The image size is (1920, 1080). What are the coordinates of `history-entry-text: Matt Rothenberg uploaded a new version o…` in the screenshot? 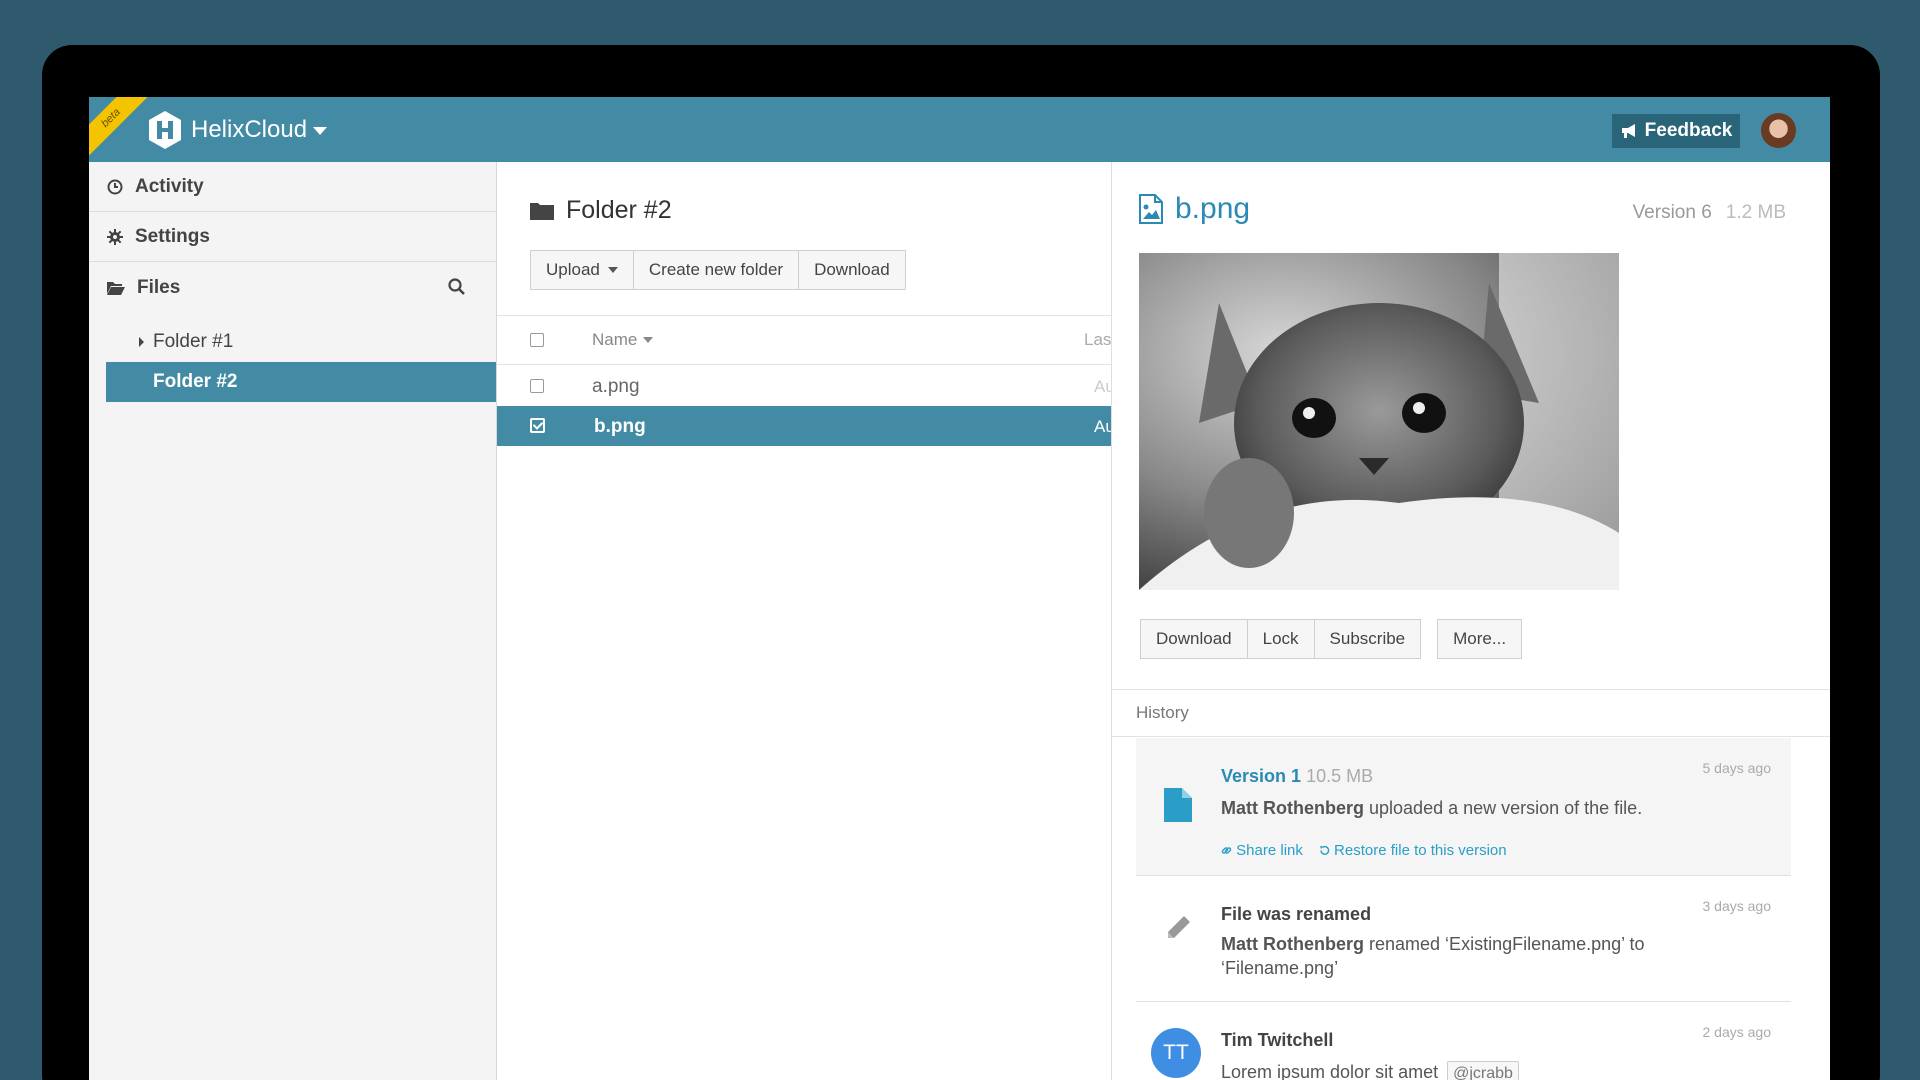 It's located at (1451, 808).